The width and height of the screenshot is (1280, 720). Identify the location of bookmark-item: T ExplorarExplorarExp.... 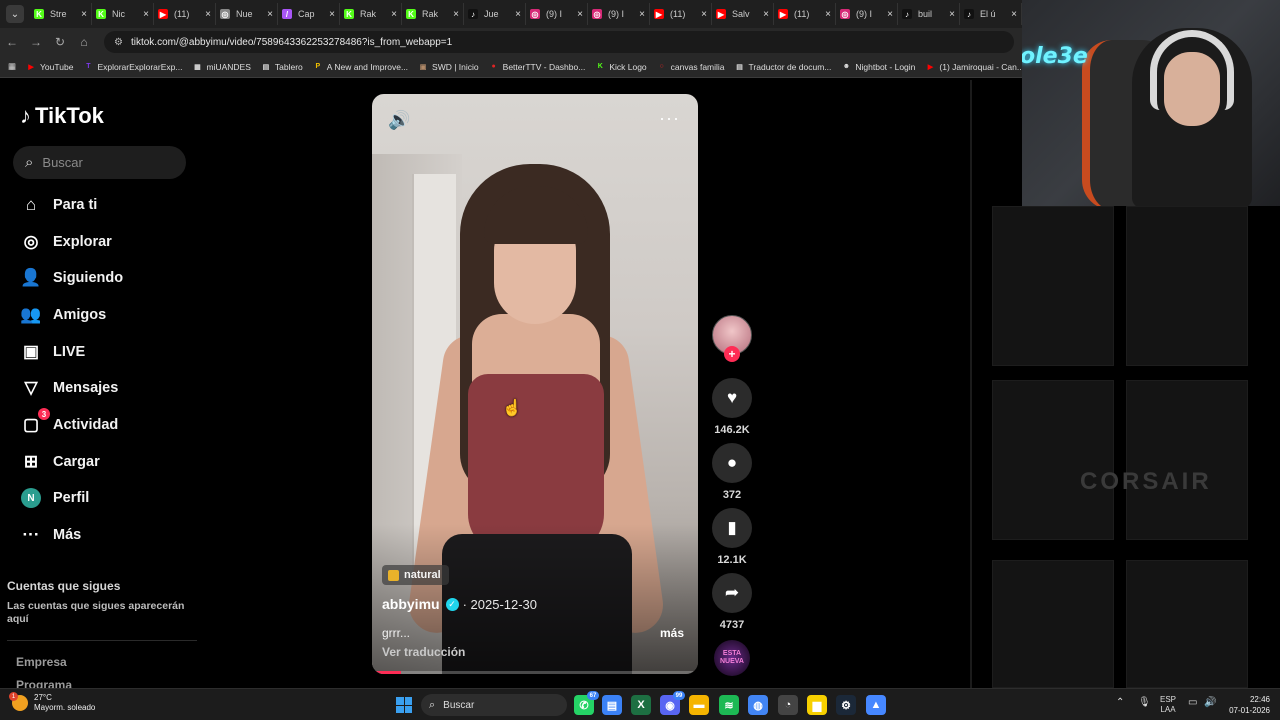
(132, 67).